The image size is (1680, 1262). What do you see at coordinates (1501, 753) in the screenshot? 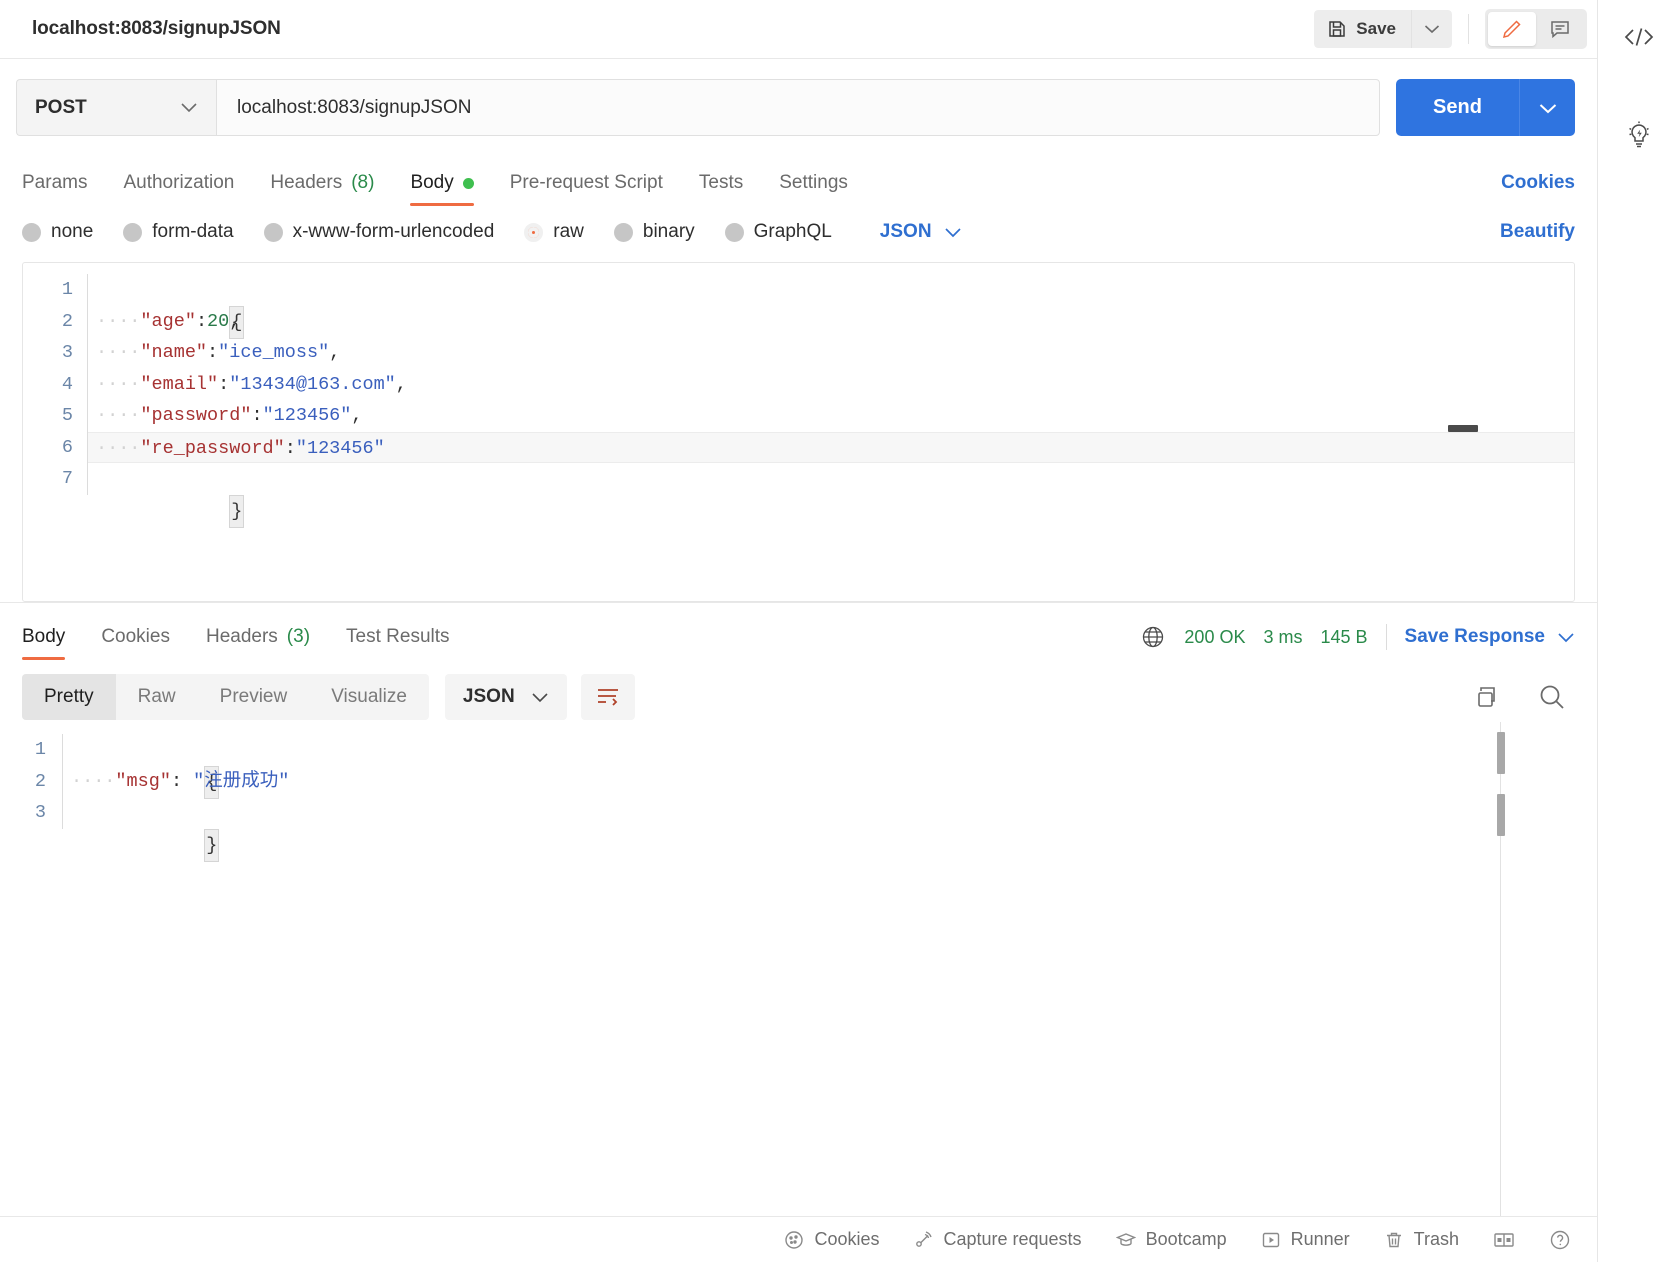
I see `response-scrollbar-thumb-top` at bounding box center [1501, 753].